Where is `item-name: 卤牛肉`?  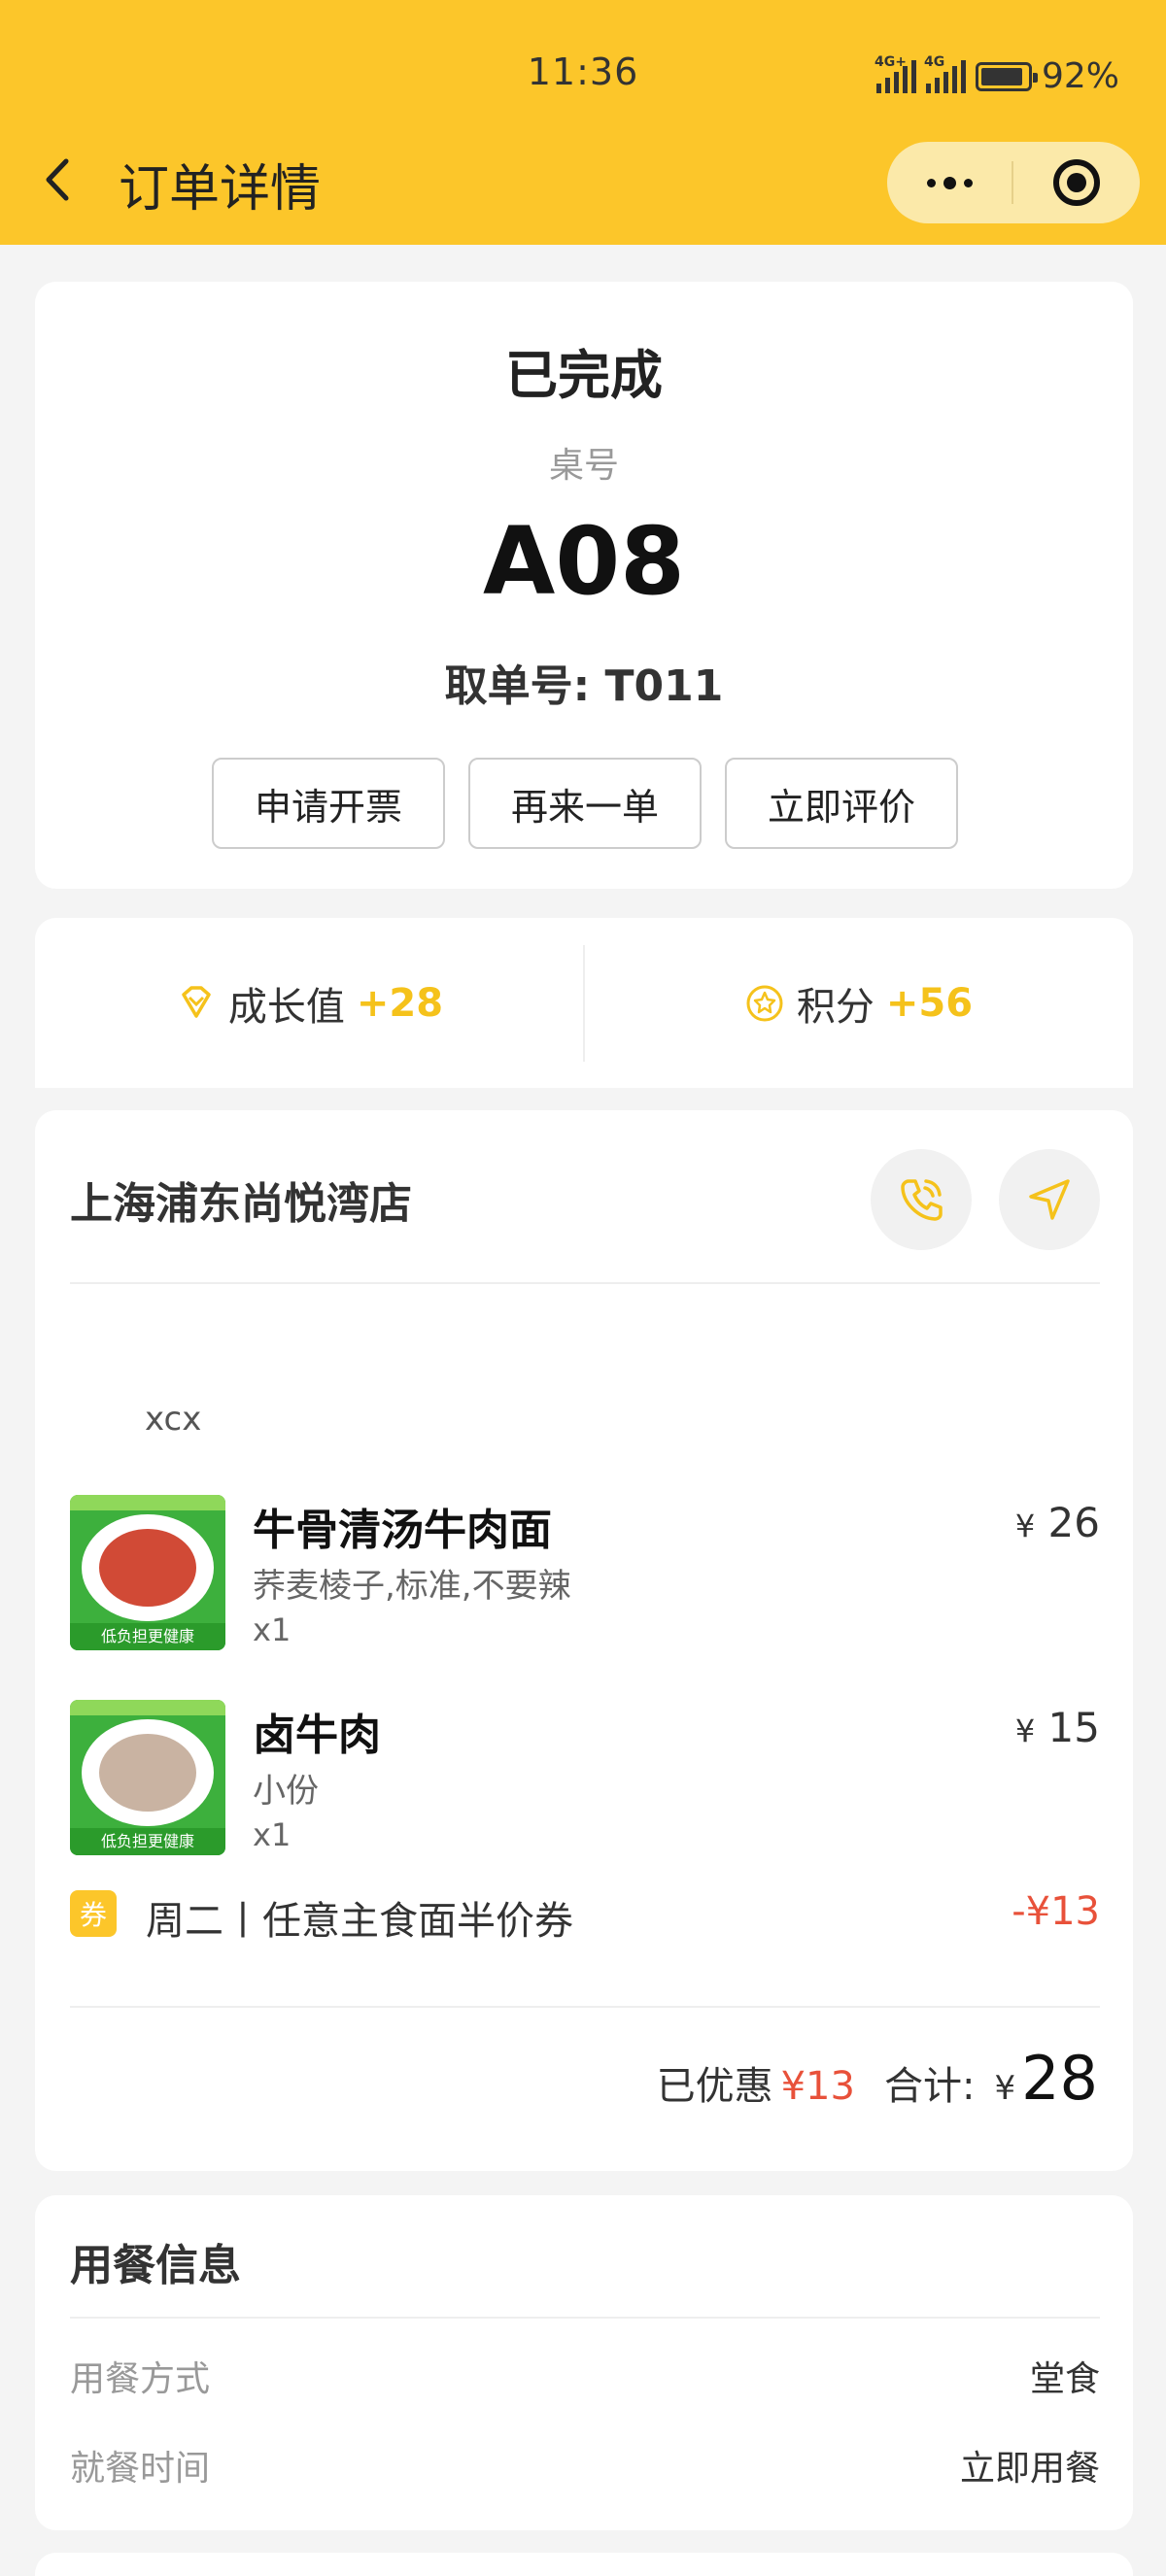
item-name: 卤牛肉 is located at coordinates (317, 1735).